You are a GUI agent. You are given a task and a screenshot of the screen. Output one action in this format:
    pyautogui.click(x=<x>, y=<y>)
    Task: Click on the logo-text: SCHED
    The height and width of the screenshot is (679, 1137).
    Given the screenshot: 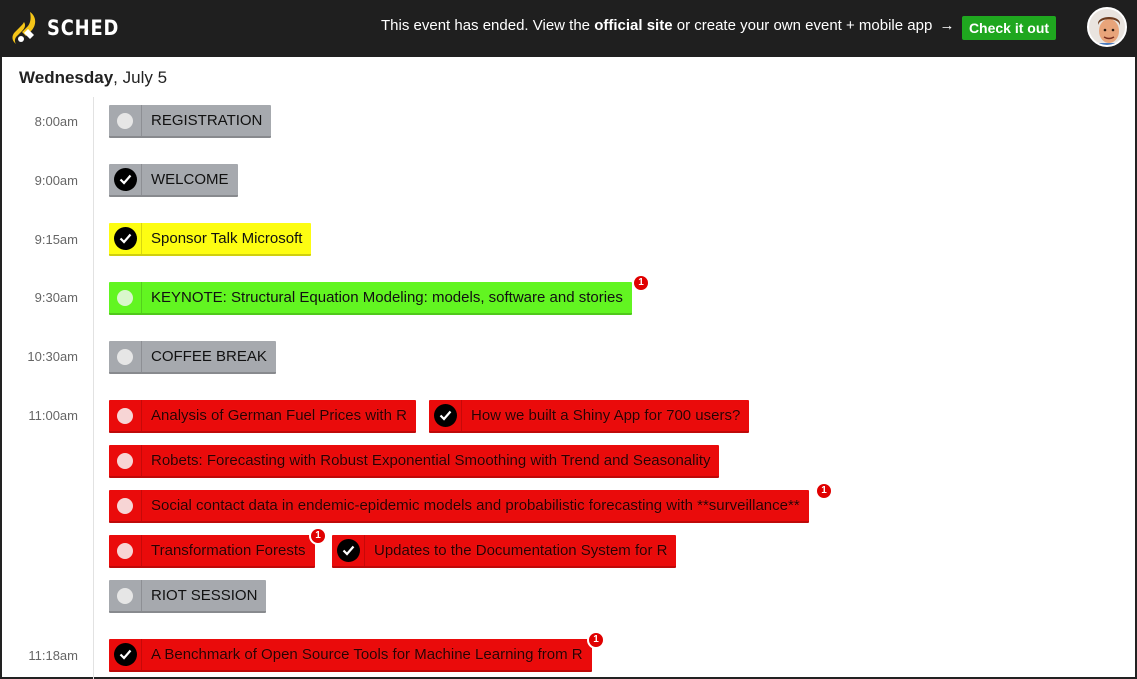 What is the action you would take?
    pyautogui.click(x=83, y=28)
    